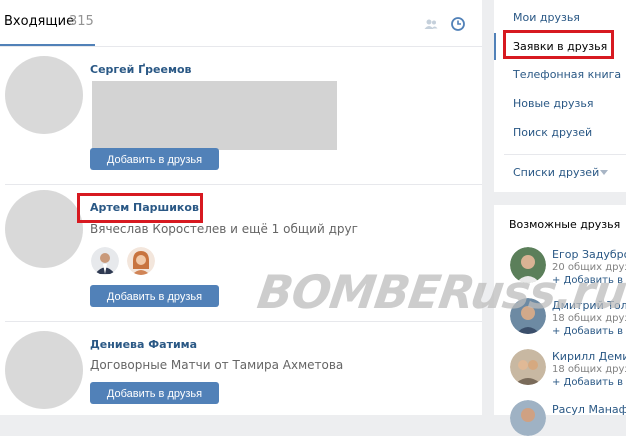 Image resolution: width=626 pixels, height=436 pixels. What do you see at coordinates (216, 365) in the screenshot?
I see `mutual-friends-text: Договорные Матчи от Тамира Ахметова` at bounding box center [216, 365].